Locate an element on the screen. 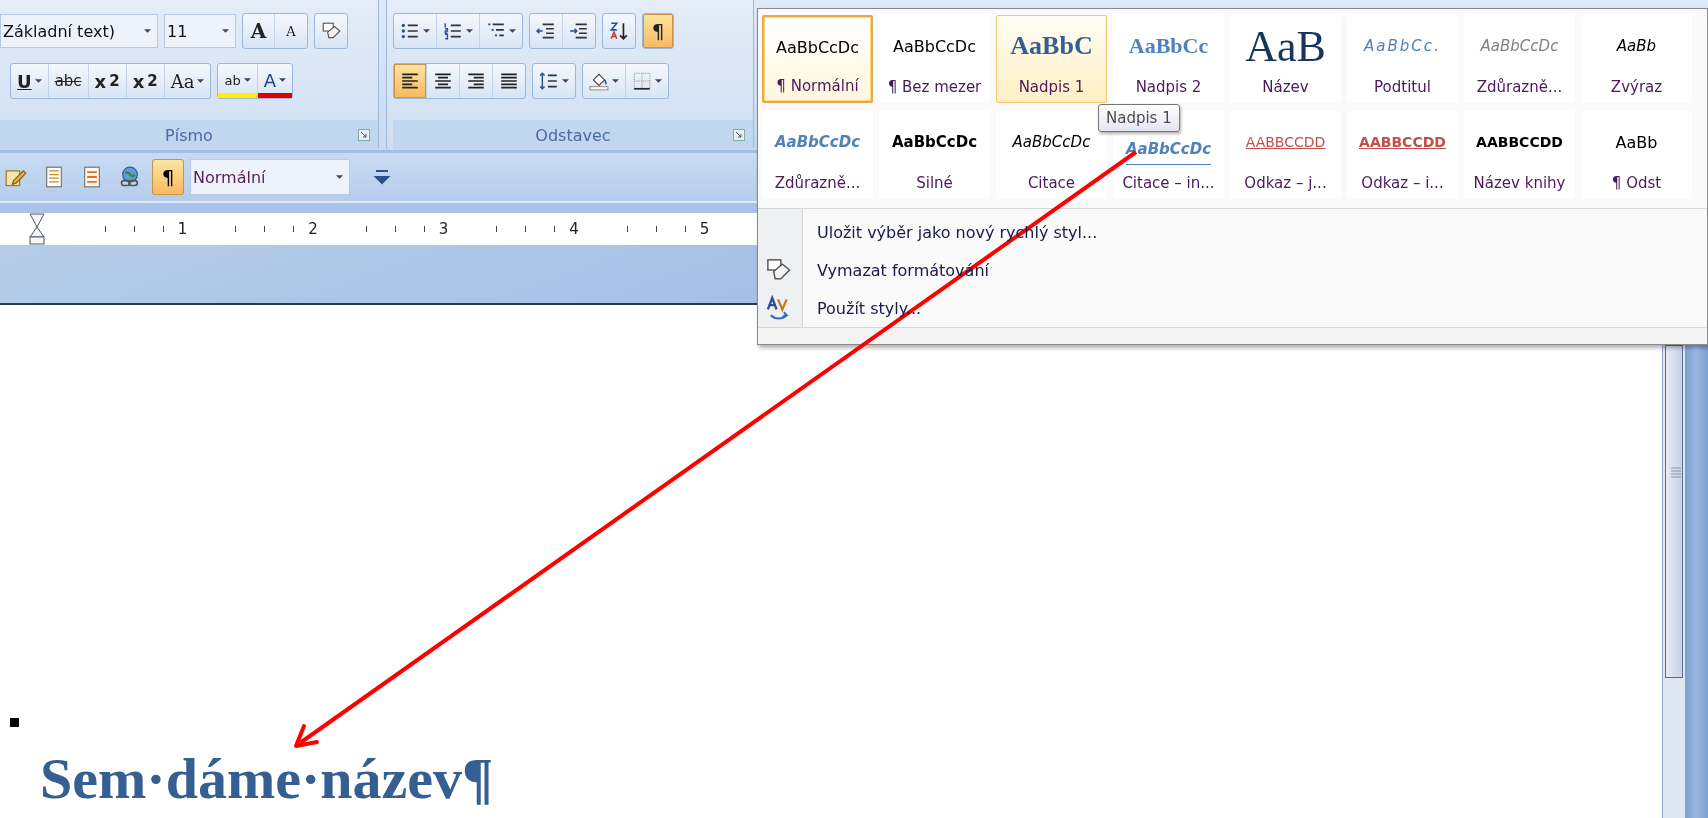 This screenshot has width=1708, height=818. indent-marker-icon is located at coordinates (37, 229).